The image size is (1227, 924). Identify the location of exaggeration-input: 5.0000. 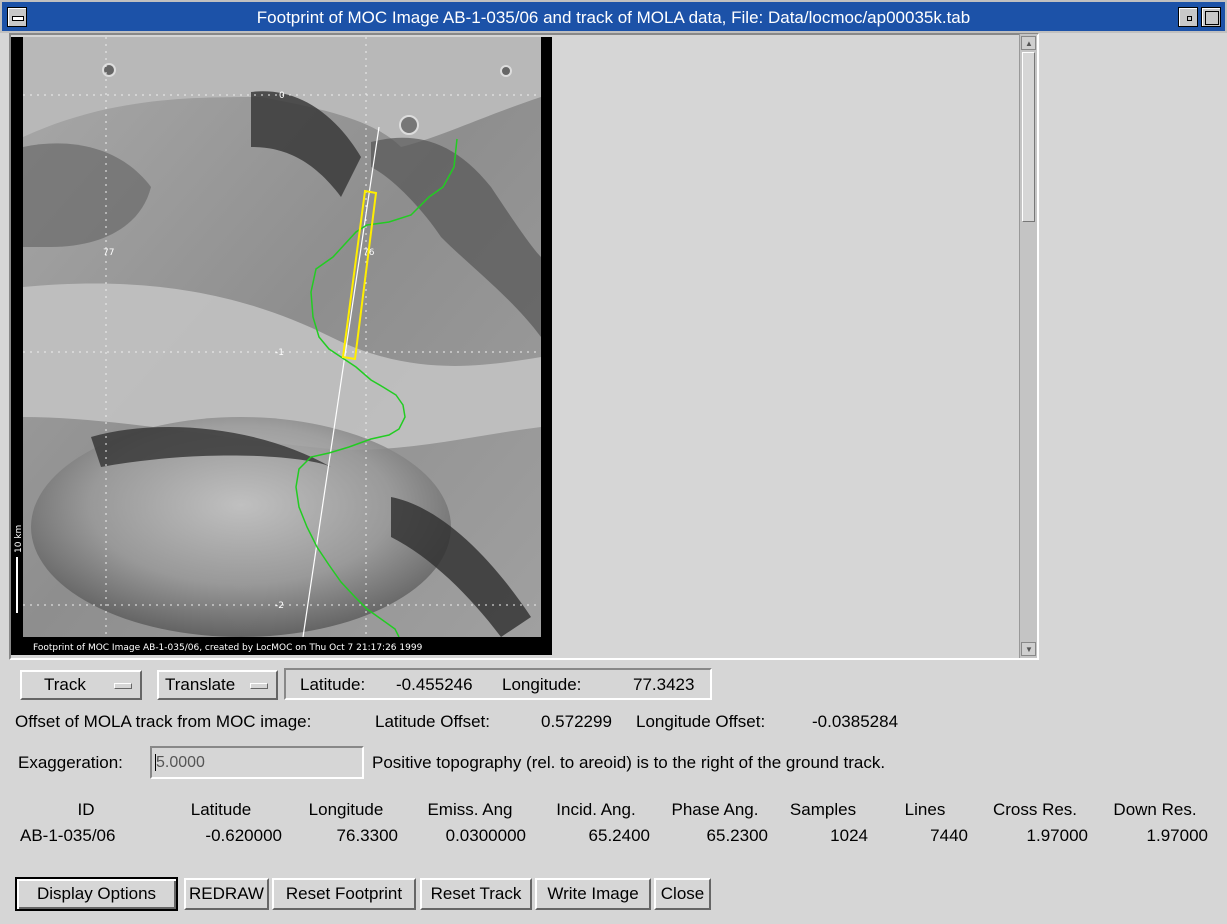
(257, 762).